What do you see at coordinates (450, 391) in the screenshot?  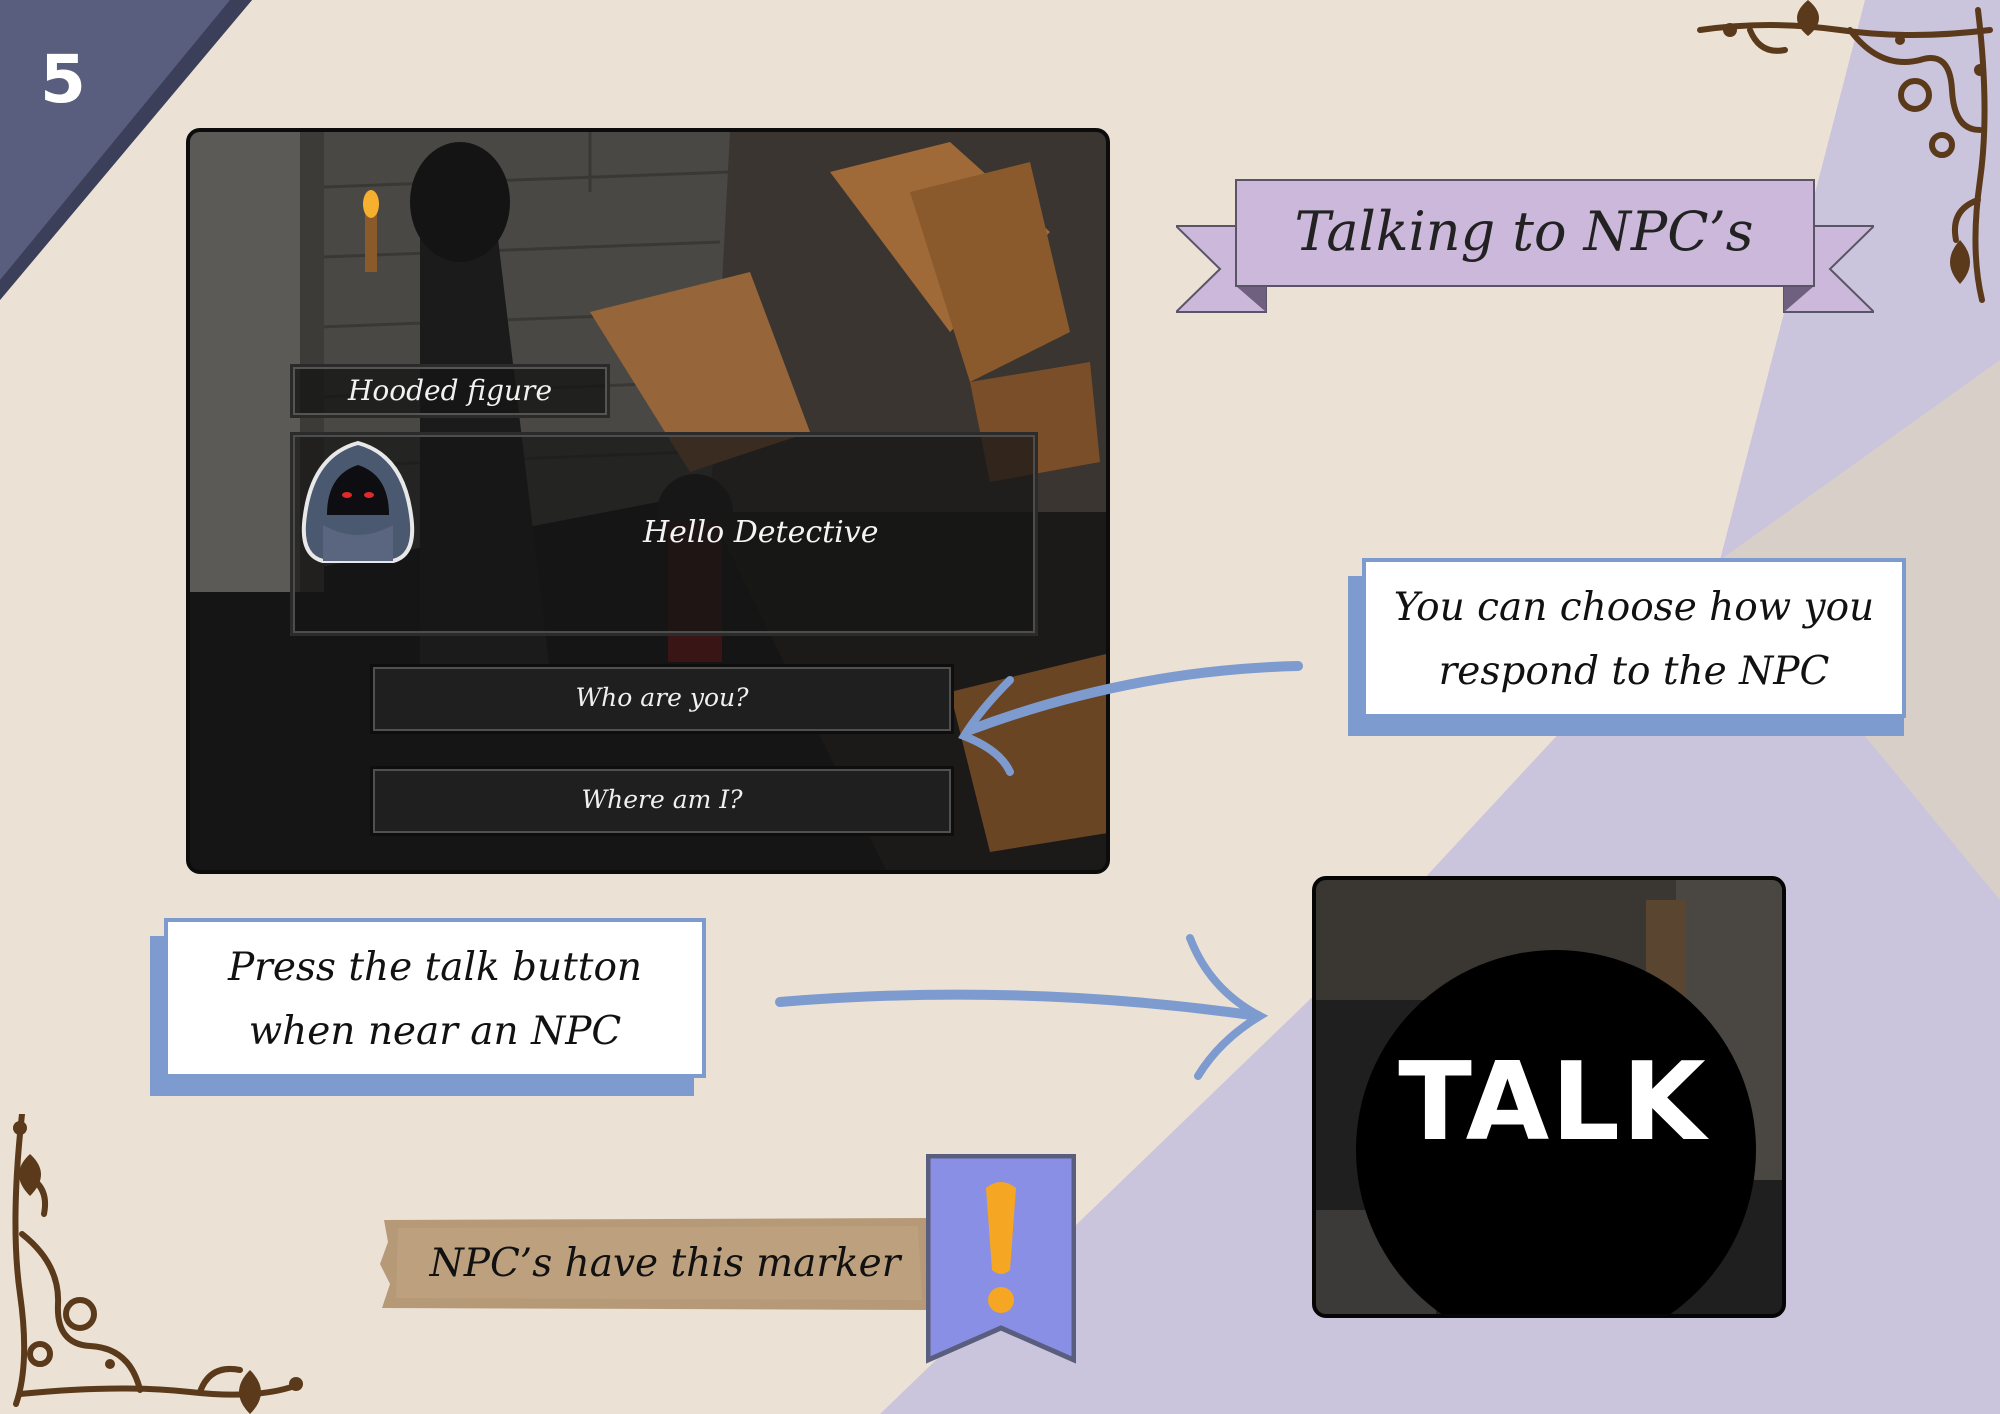 I see `npc-name-plate: Hooded figure` at bounding box center [450, 391].